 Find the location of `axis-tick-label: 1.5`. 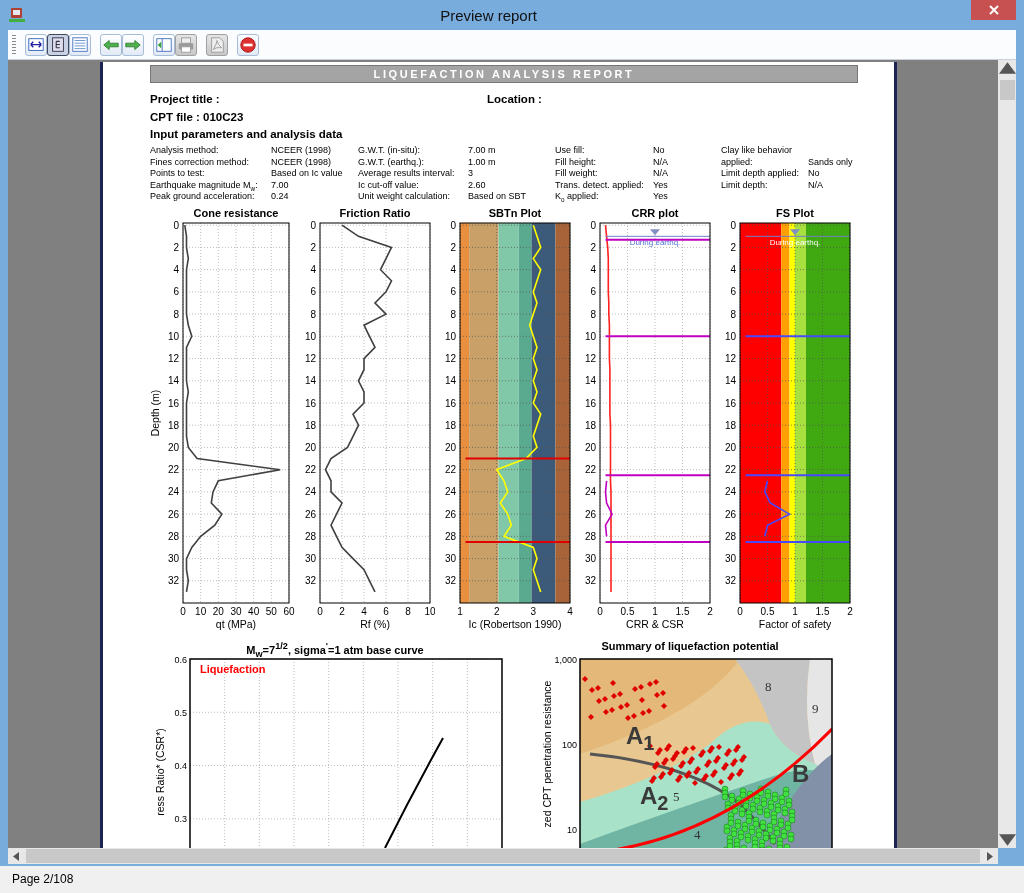

axis-tick-label: 1.5 is located at coordinates (822, 611).